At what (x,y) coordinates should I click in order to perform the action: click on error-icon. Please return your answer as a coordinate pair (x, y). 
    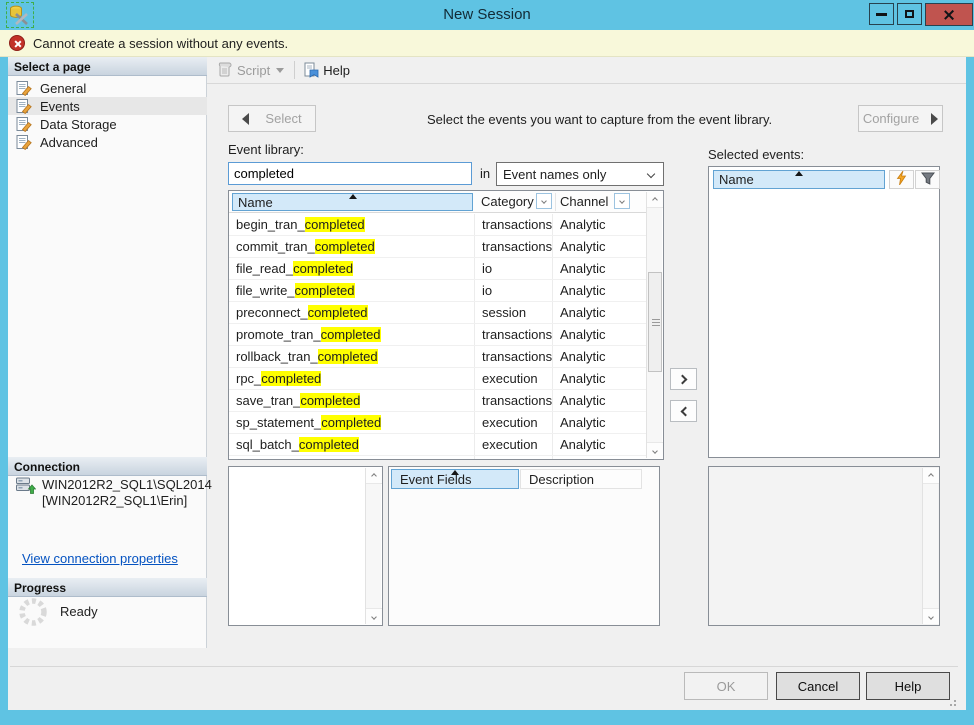
    Looking at the image, I should click on (17, 43).